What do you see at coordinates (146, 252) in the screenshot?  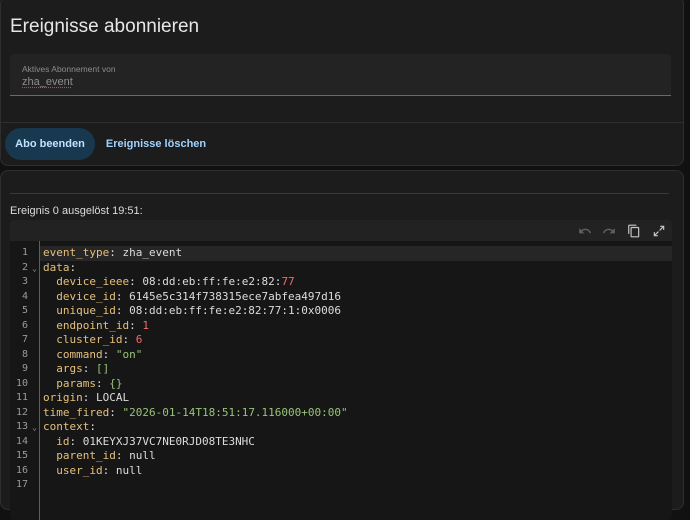 I see `code-token: : zha_event` at bounding box center [146, 252].